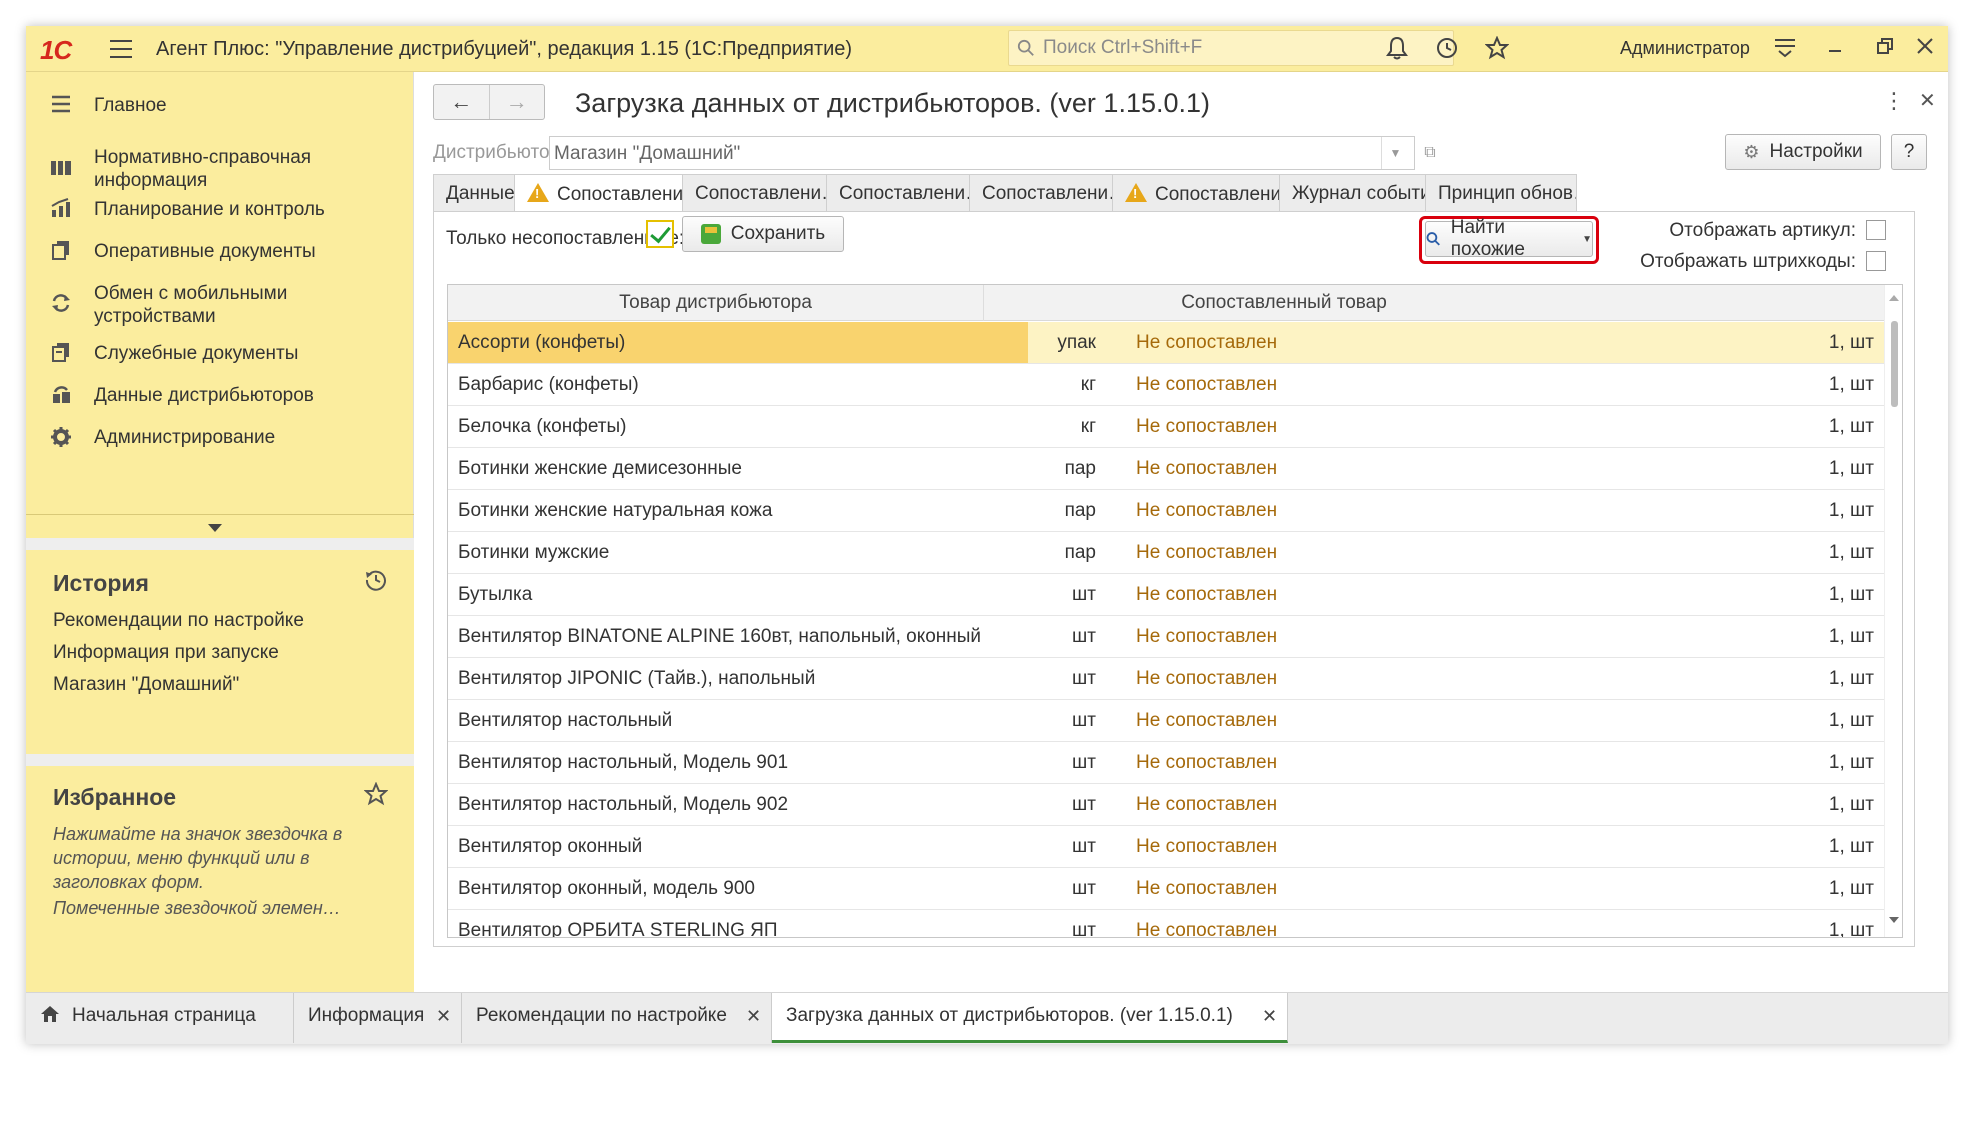 The width and height of the screenshot is (1972, 1126). I want to click on tab-data: Данные, so click(474, 193).